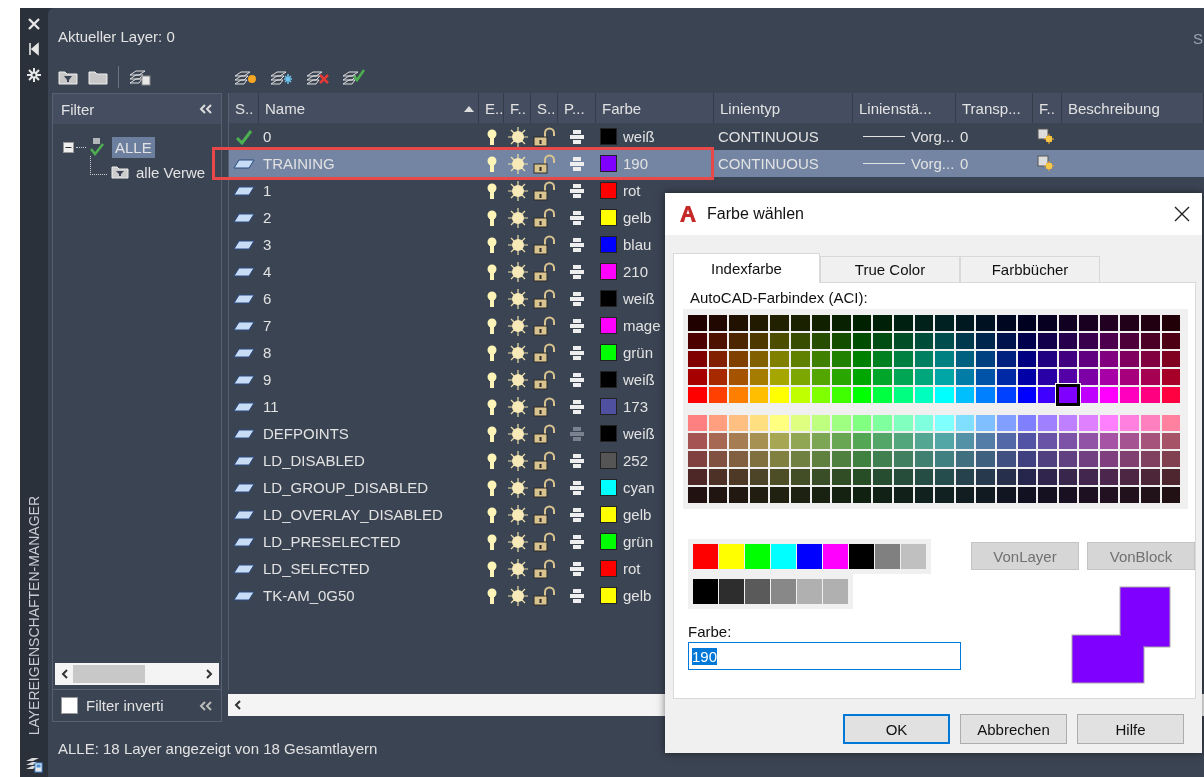 This screenshot has height=777, width=1204. Describe the element at coordinates (316, 568) in the screenshot. I see `layer-name: LD_SELECTED` at that location.